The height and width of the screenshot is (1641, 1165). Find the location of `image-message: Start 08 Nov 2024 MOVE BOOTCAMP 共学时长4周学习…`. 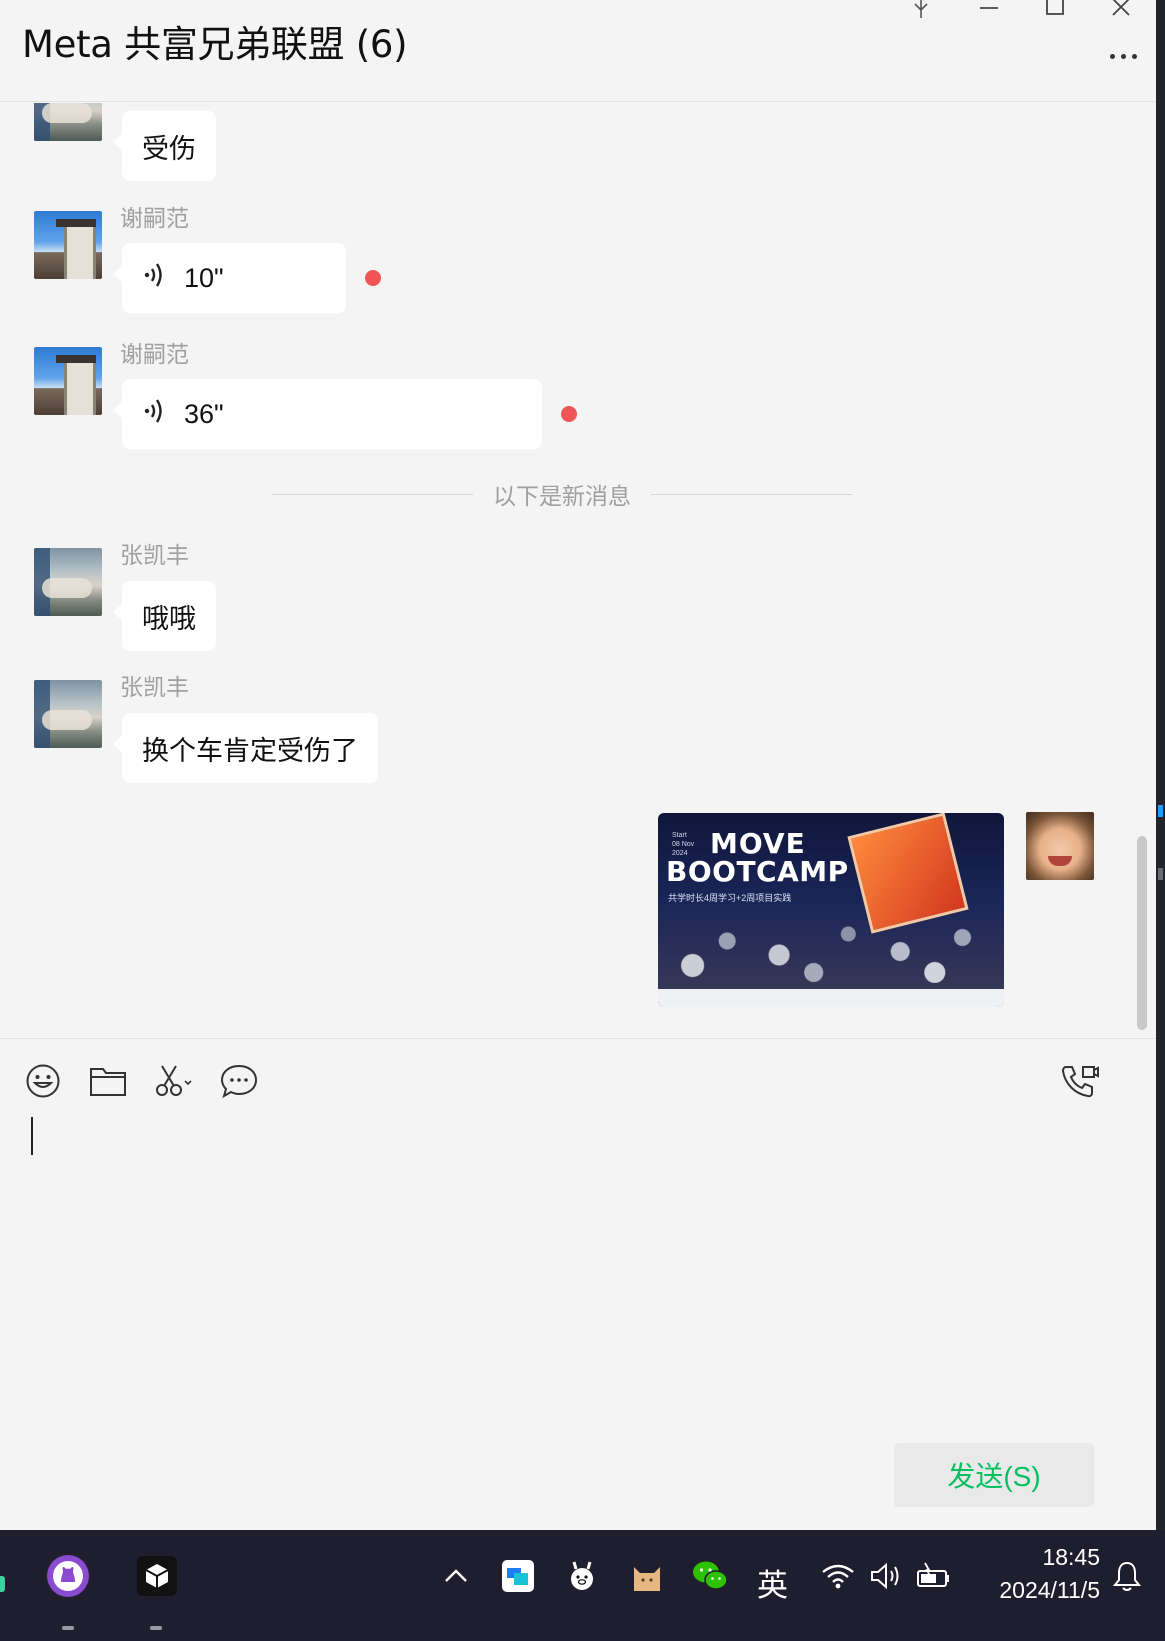

image-message: Start 08 Nov 2024 MOVE BOOTCAMP 共学时长4周学习… is located at coordinates (831, 910).